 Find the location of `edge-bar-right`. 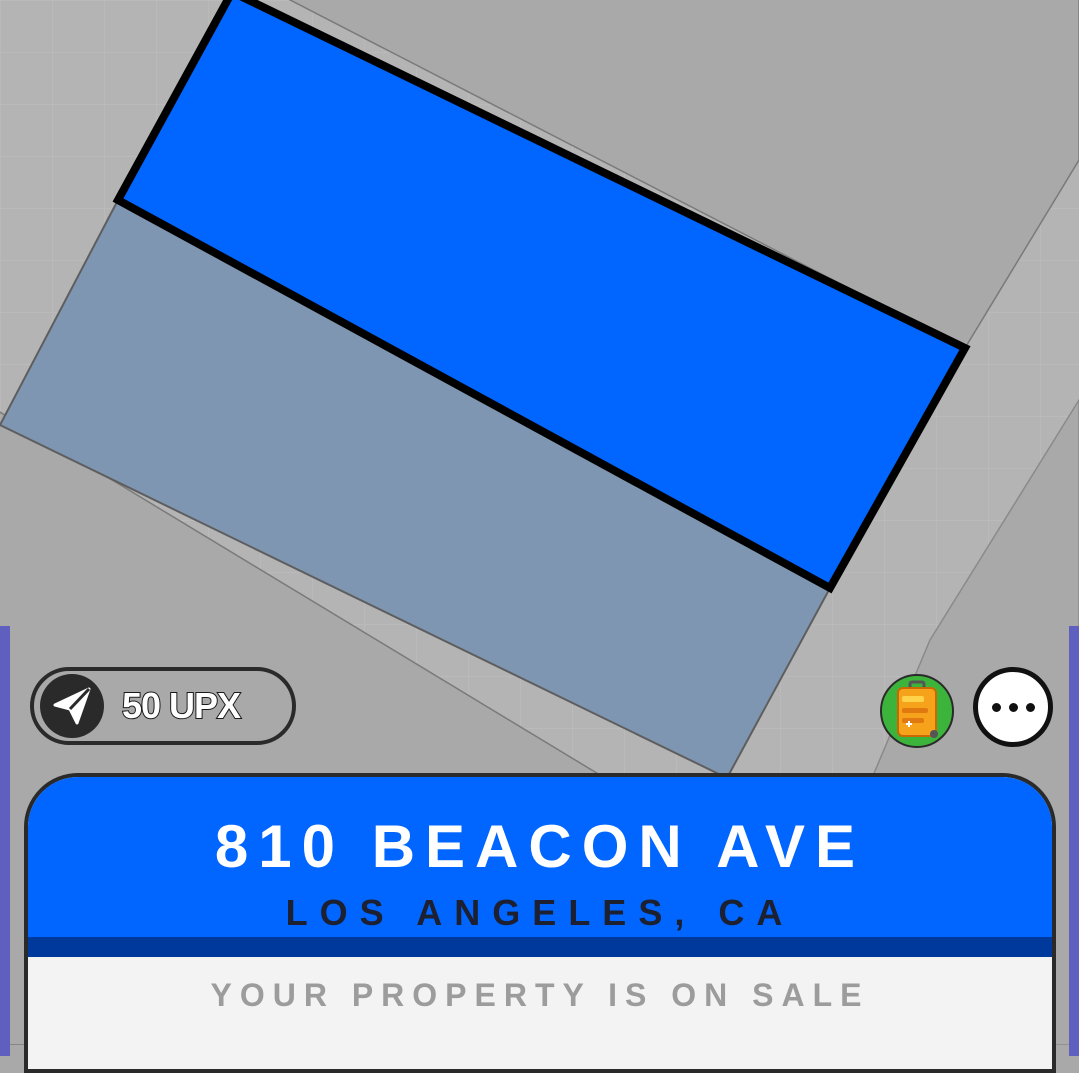

edge-bar-right is located at coordinates (1074, 841).